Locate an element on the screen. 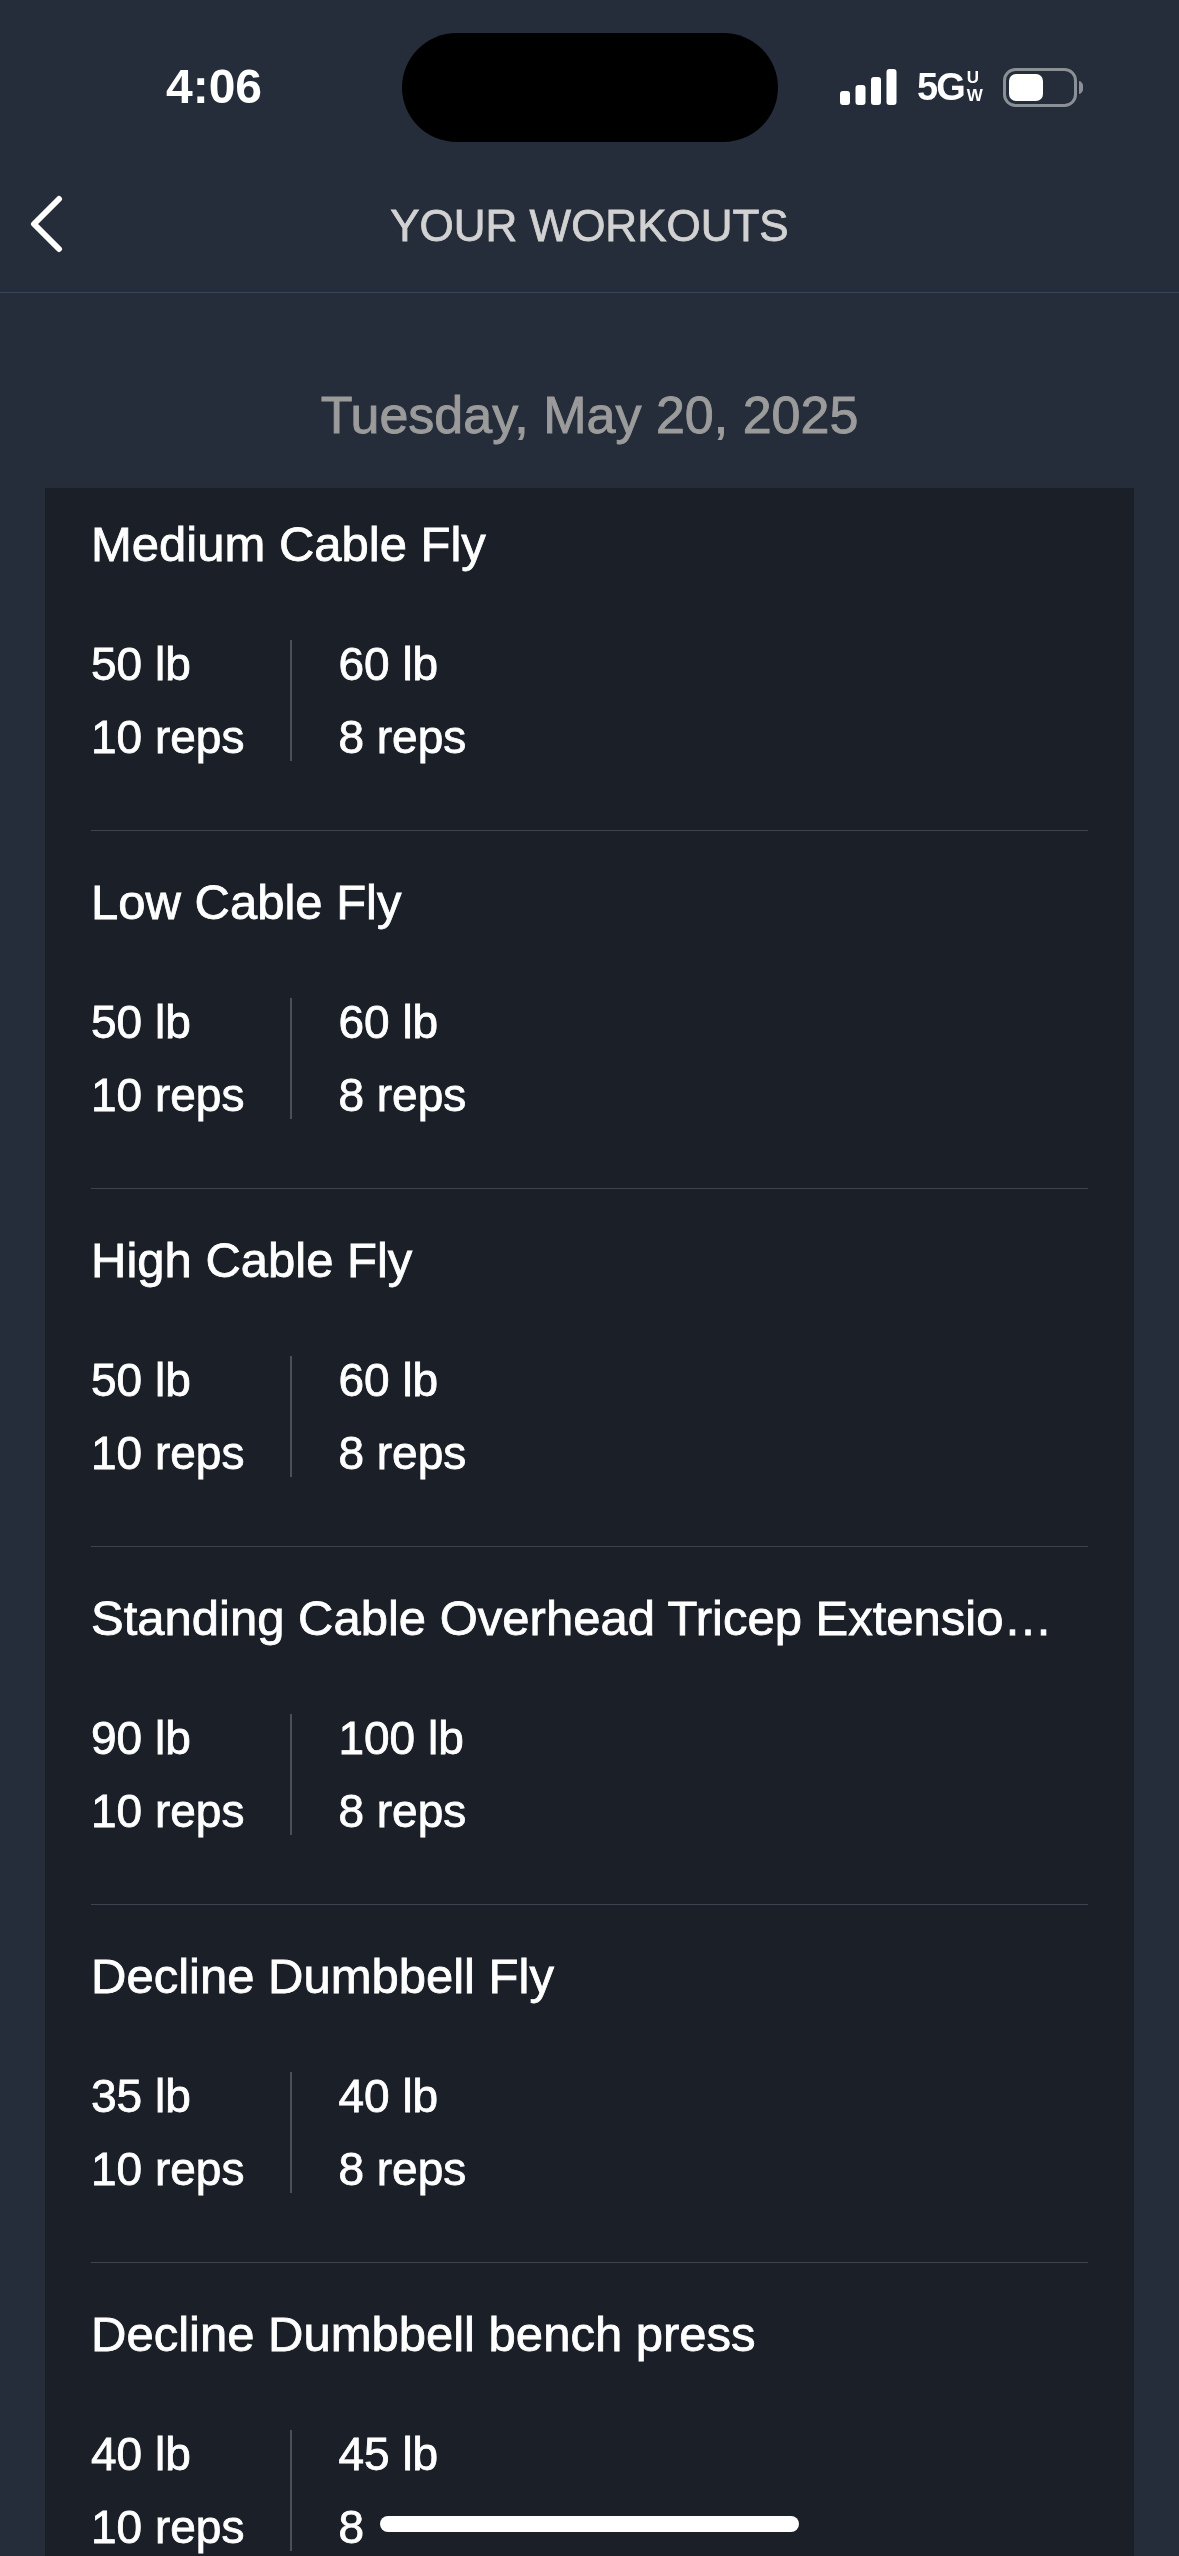 Image resolution: width=1179 pixels, height=2556 pixels. workout-date: Tuesday, May 20, 2025 is located at coordinates (589, 415).